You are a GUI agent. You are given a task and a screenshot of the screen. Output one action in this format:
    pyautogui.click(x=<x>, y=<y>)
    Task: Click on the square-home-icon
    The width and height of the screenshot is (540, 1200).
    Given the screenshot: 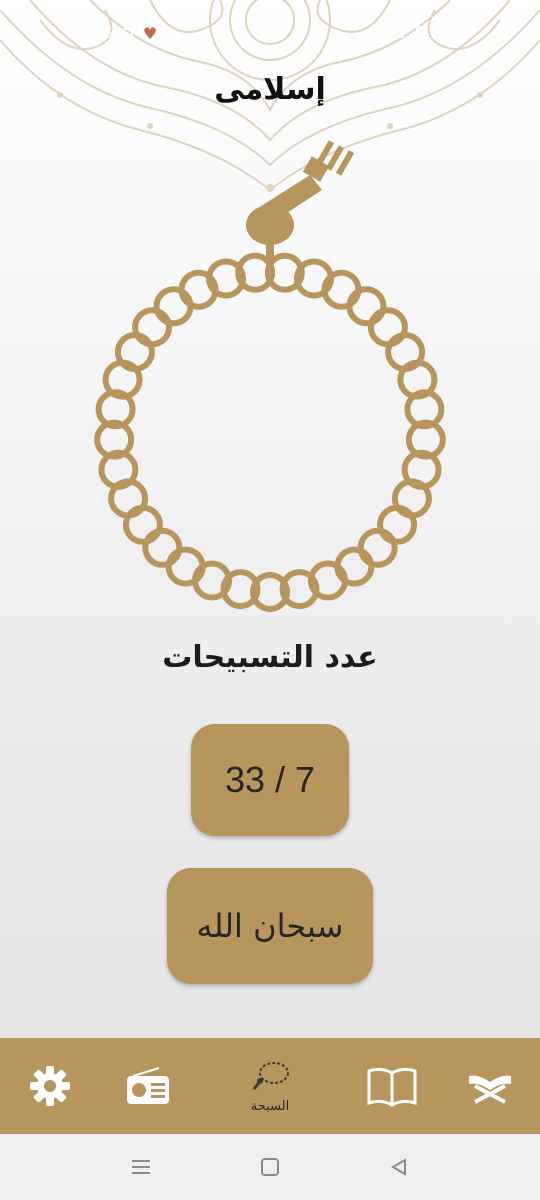 What is the action you would take?
    pyautogui.click(x=270, y=1167)
    